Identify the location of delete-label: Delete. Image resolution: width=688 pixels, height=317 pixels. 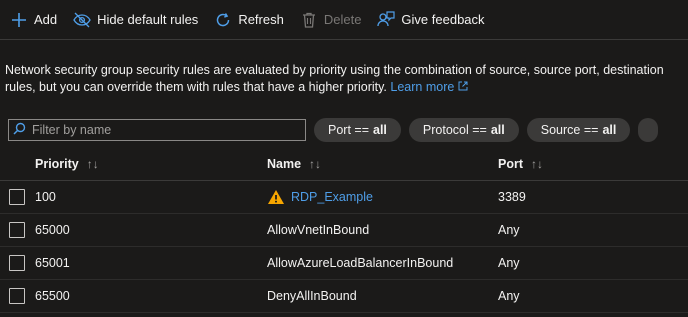
(342, 19).